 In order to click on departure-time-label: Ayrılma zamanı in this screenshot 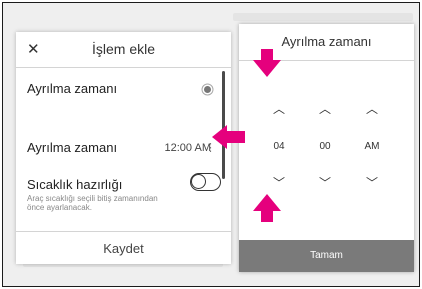, I will do `click(72, 88)`.